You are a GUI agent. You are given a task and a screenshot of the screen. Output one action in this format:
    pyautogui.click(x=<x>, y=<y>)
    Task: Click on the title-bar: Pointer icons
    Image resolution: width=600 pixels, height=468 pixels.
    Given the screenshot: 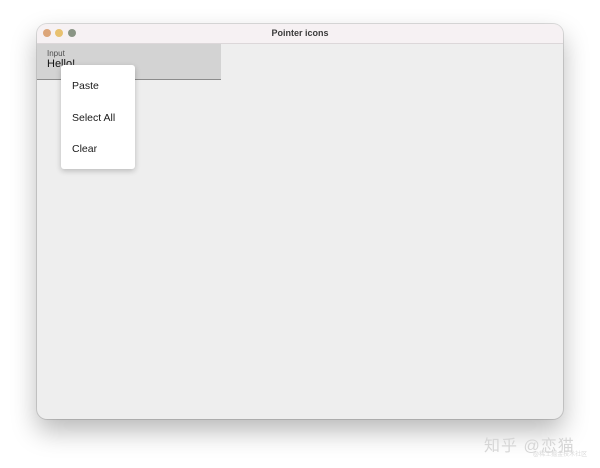 What is the action you would take?
    pyautogui.click(x=300, y=34)
    